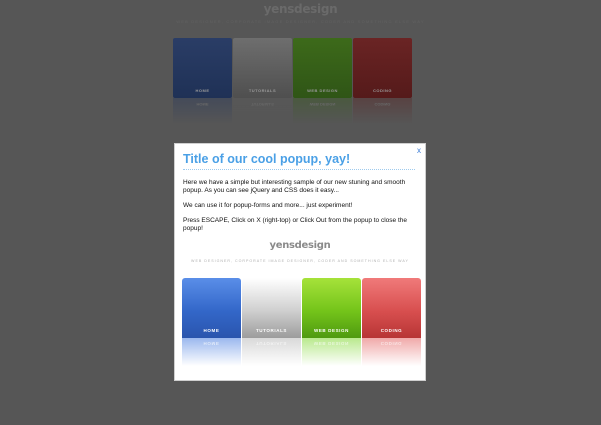  What do you see at coordinates (331, 308) in the screenshot?
I see `nav-tile-web-design: WEB DESIGN` at bounding box center [331, 308].